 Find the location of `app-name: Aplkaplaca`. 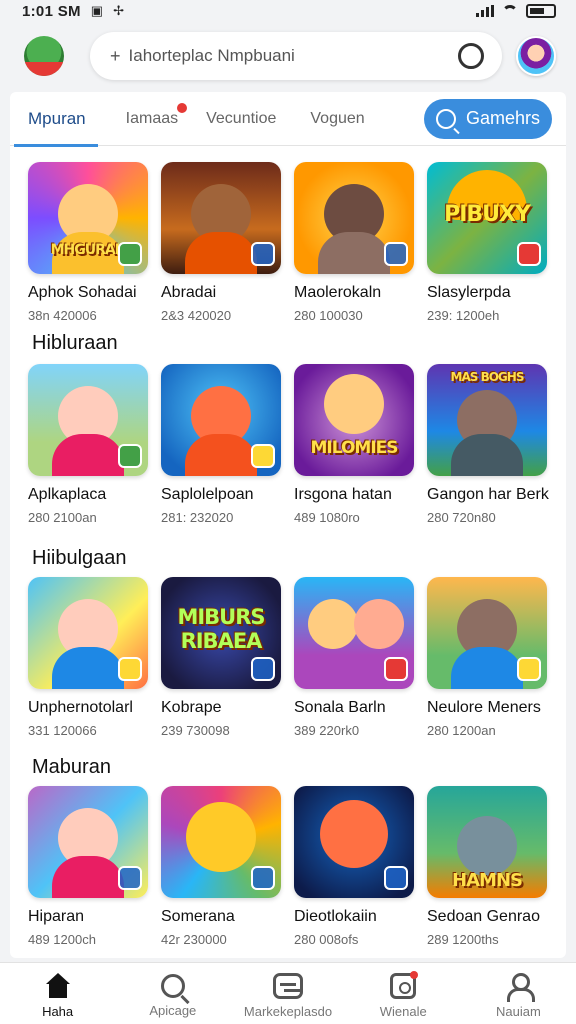

app-name: Aplkaplaca is located at coordinates (67, 494).